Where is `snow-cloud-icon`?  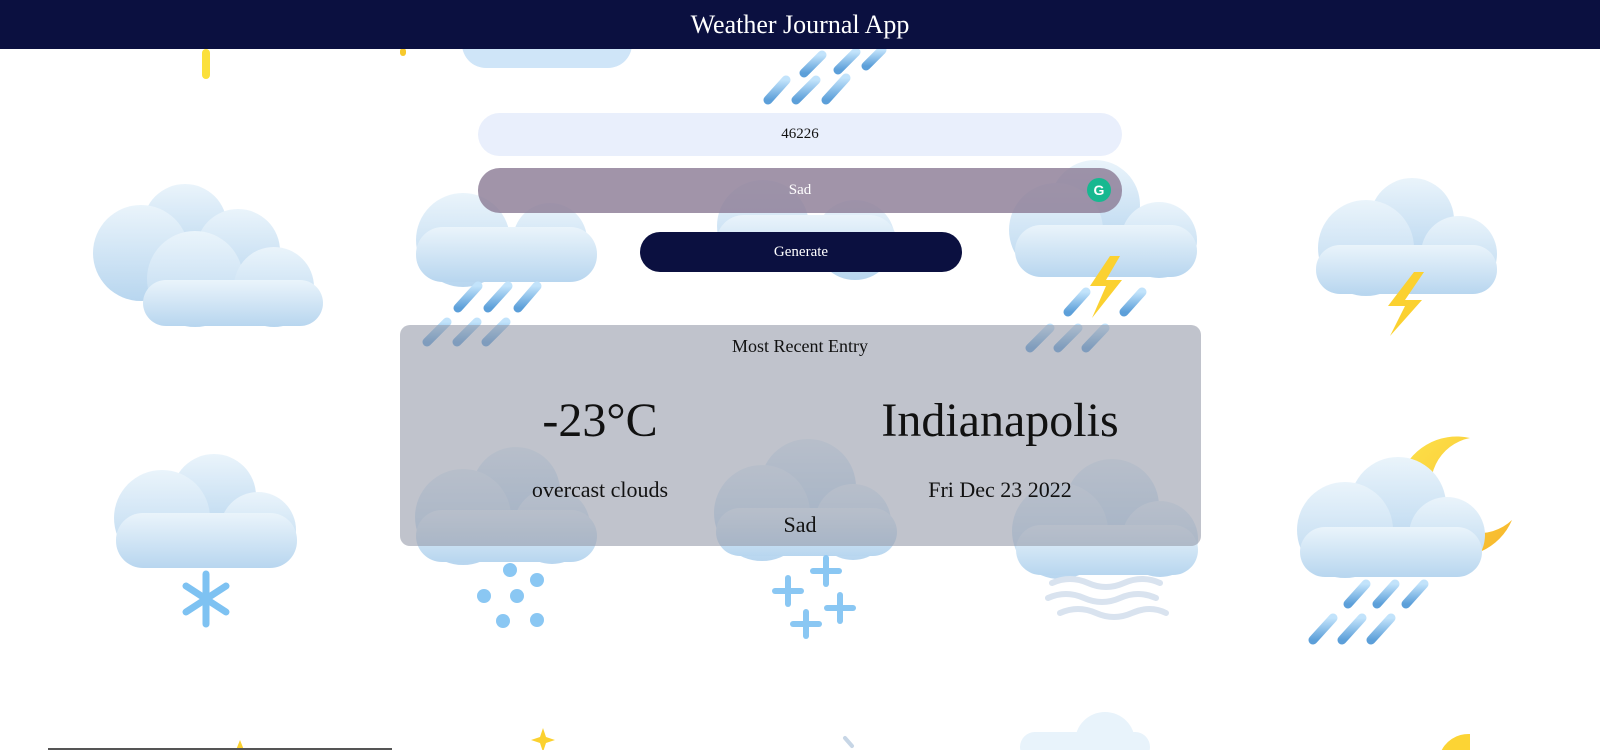
snow-cloud-icon is located at coordinates (205, 541).